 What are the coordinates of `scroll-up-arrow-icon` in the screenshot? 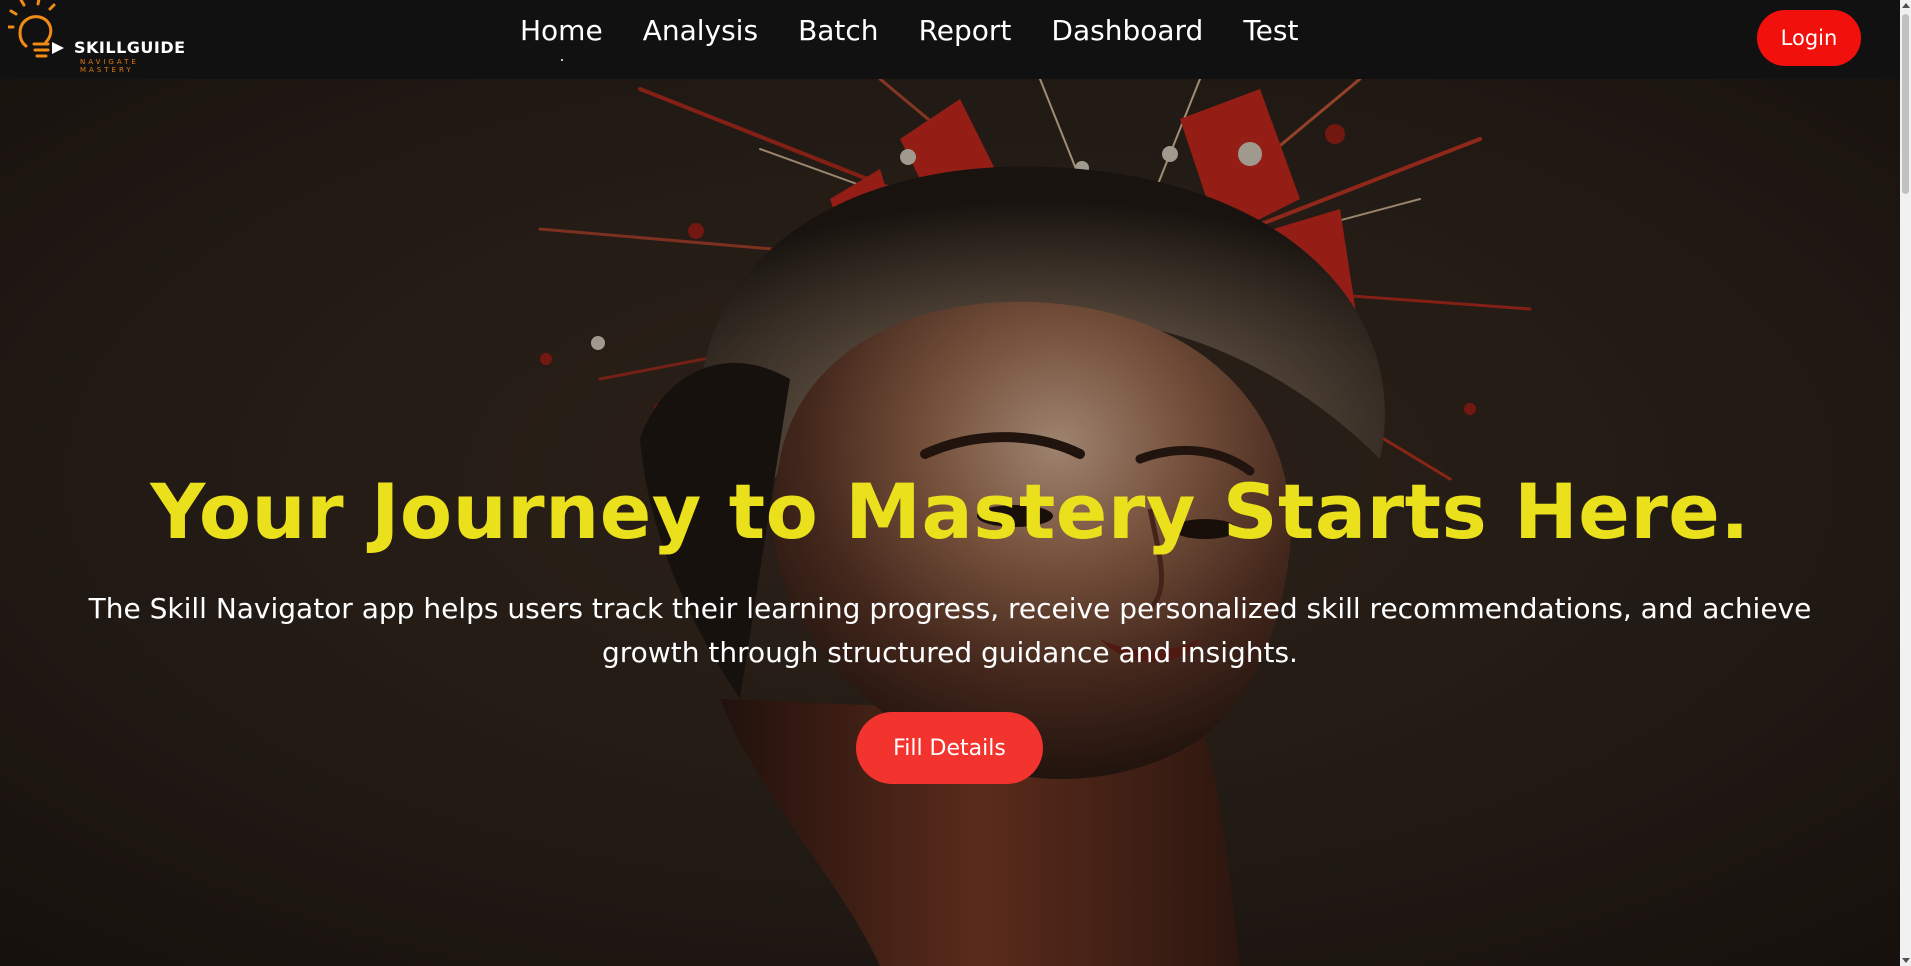 It's located at (1906, 5).